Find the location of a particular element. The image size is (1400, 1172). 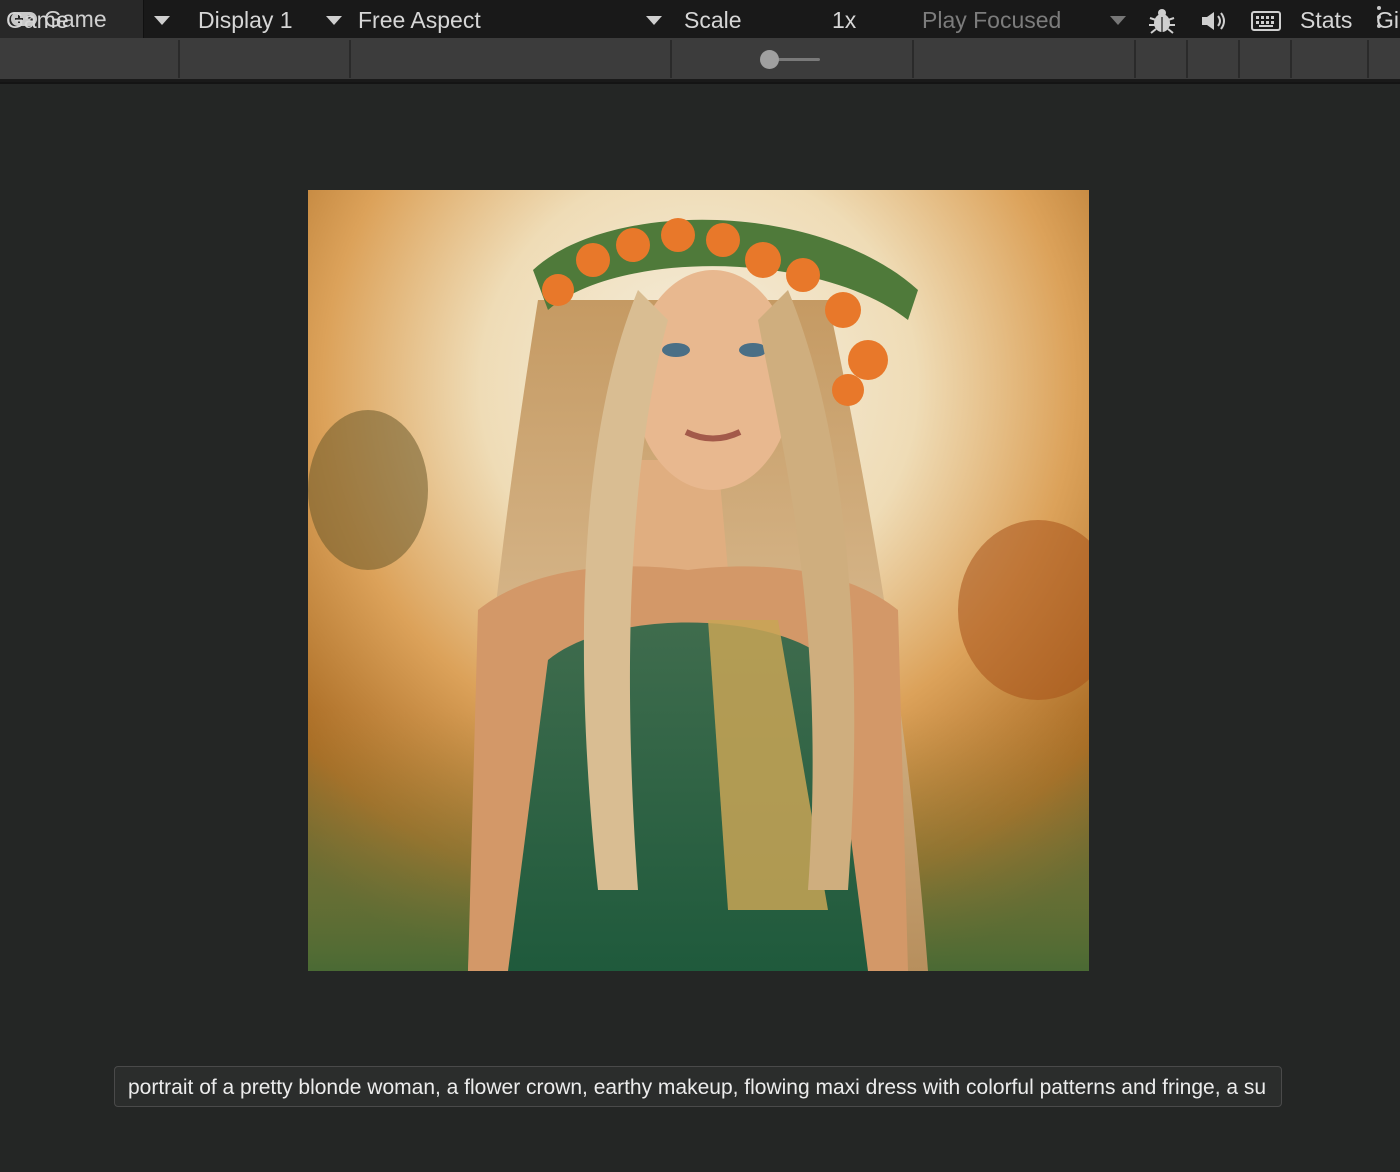

aspect-dropdown: Free Aspect is located at coordinates (512, 20).